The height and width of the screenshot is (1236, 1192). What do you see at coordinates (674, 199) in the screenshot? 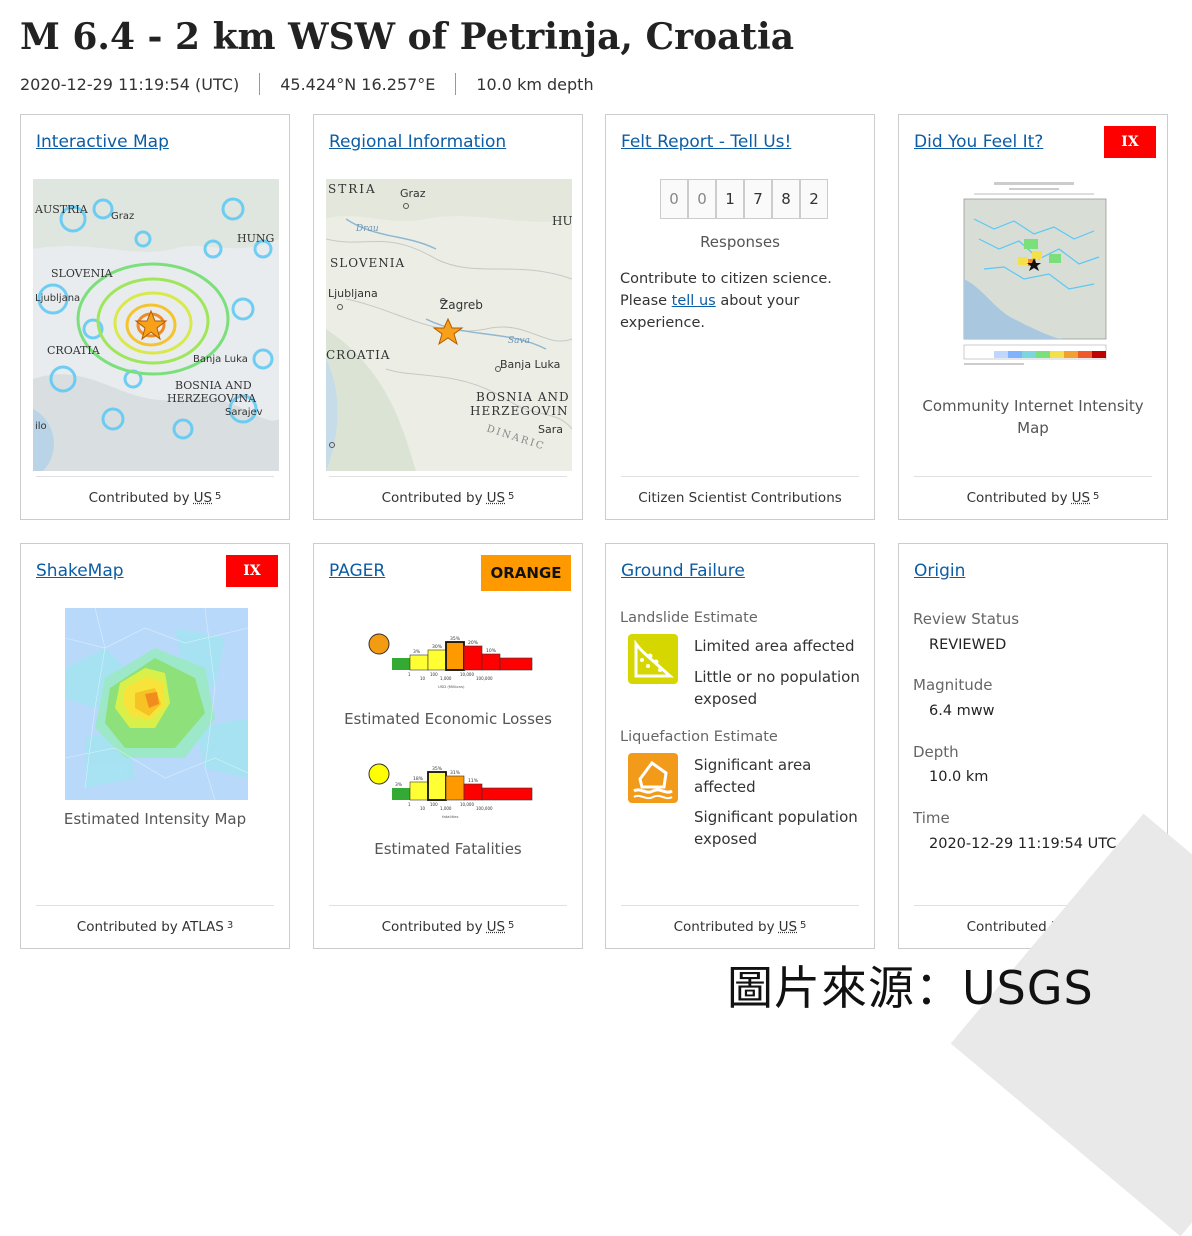
I see `counter-digit: 0` at bounding box center [674, 199].